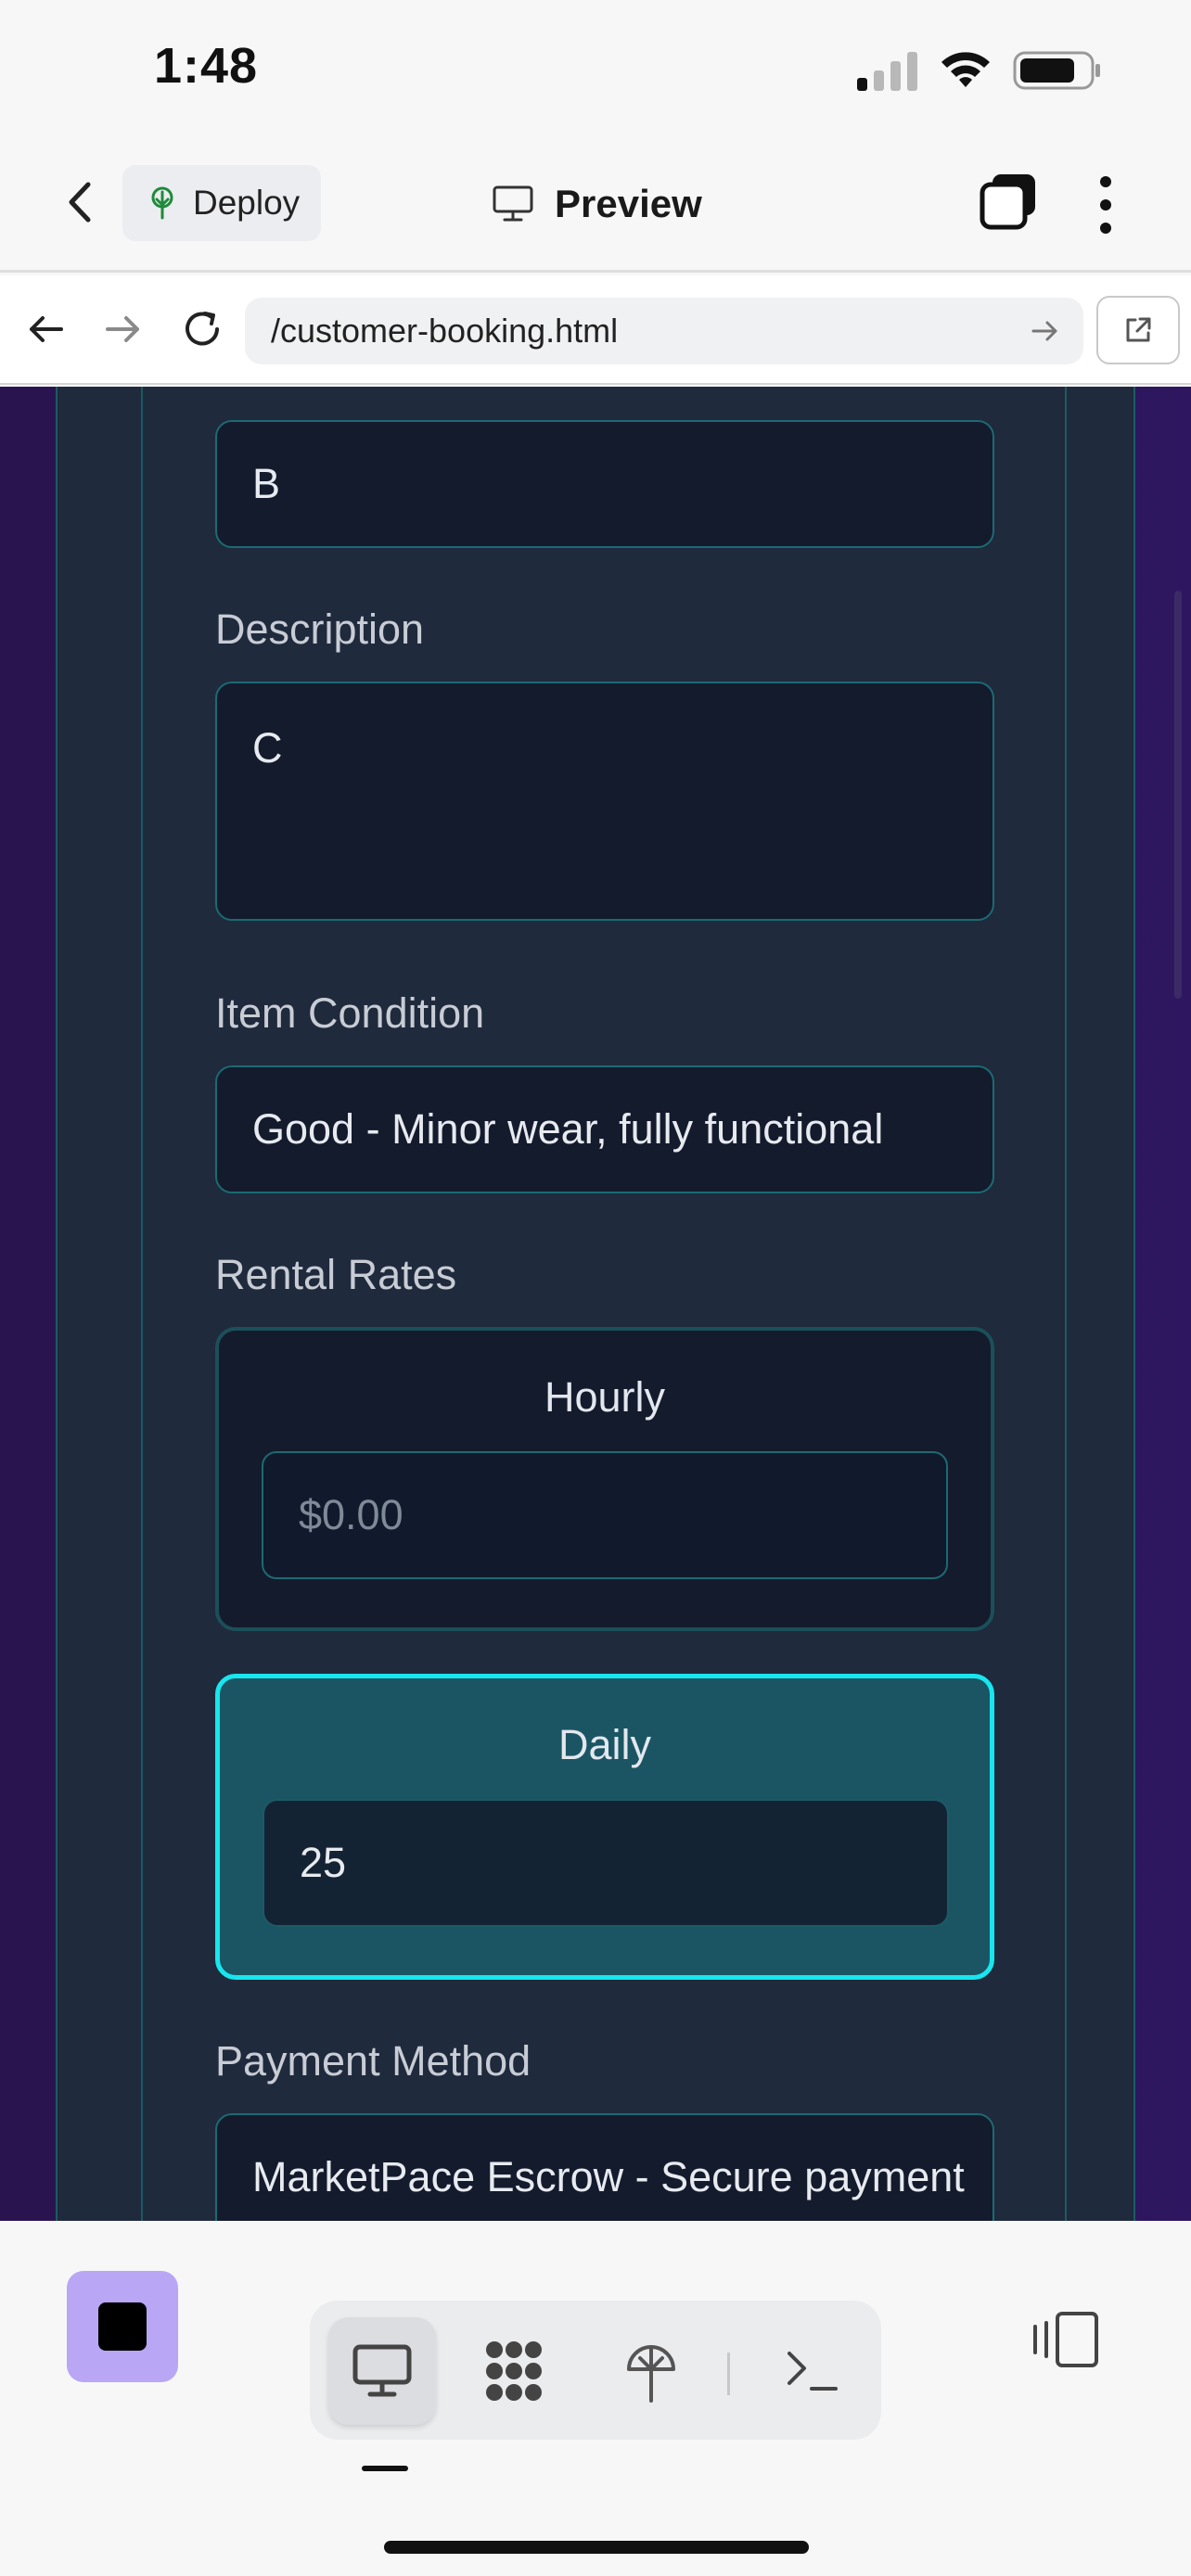  I want to click on external-link-icon, so click(1138, 329).